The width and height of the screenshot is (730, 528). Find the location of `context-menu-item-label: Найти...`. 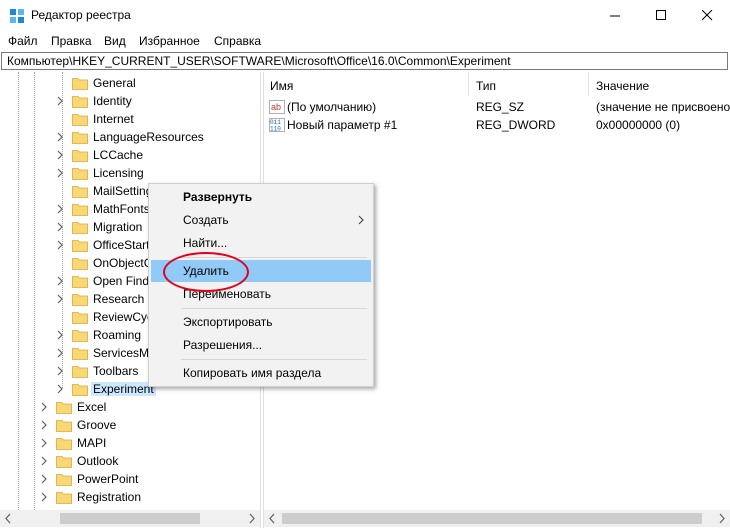

context-menu-item-label: Найти... is located at coordinates (205, 243).